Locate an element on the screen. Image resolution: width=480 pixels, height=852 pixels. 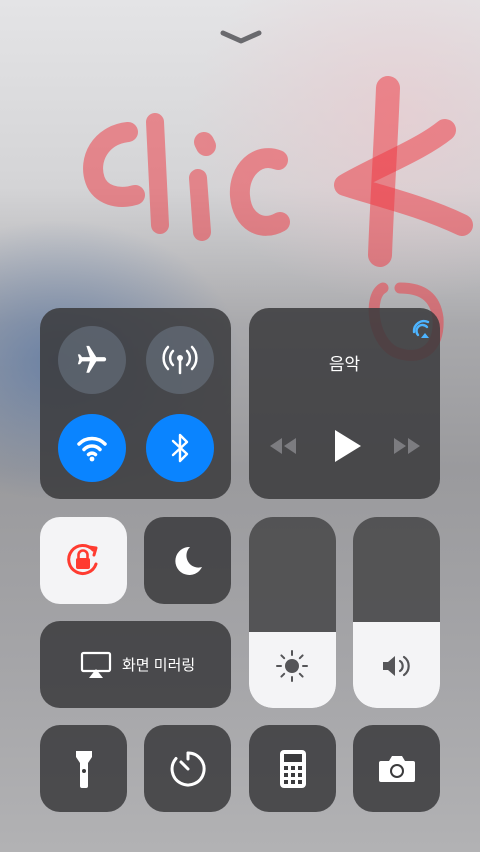
flashlight-icon is located at coordinates (84, 769).